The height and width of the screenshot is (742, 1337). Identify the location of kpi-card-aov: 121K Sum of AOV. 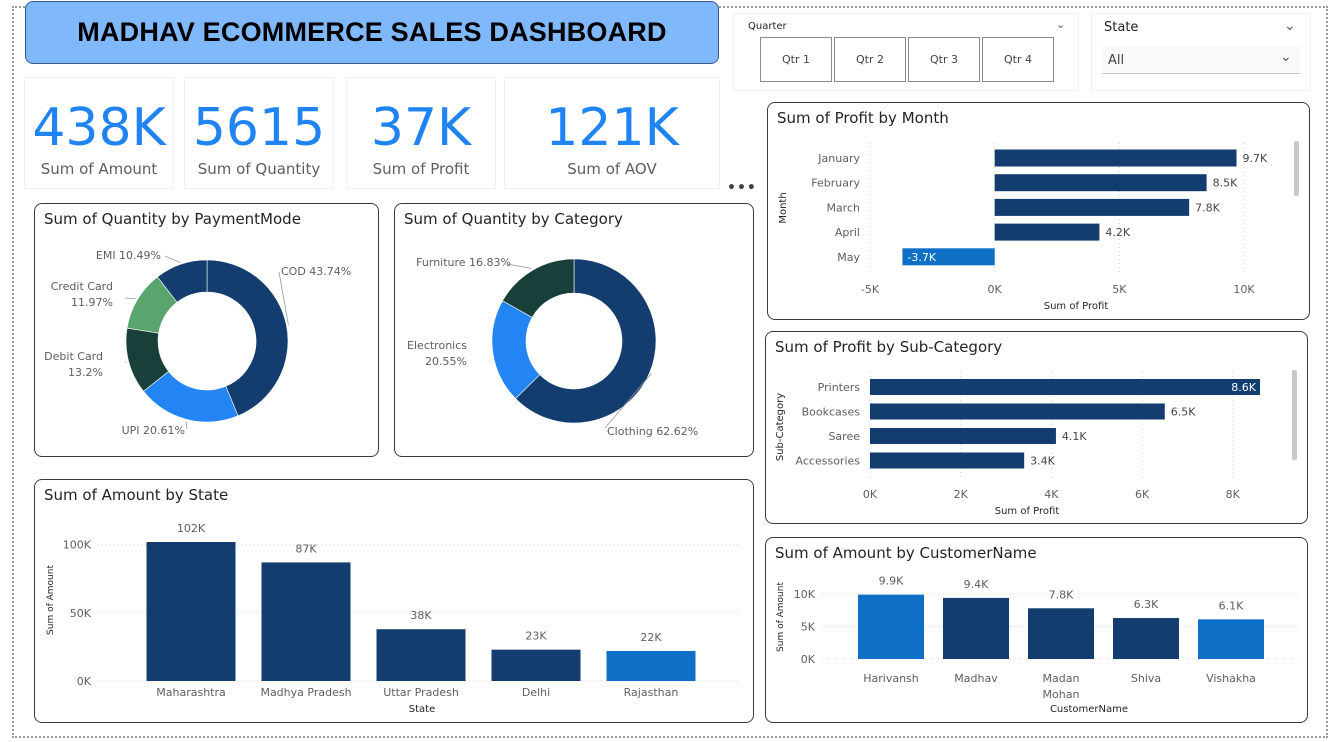
(612, 133).